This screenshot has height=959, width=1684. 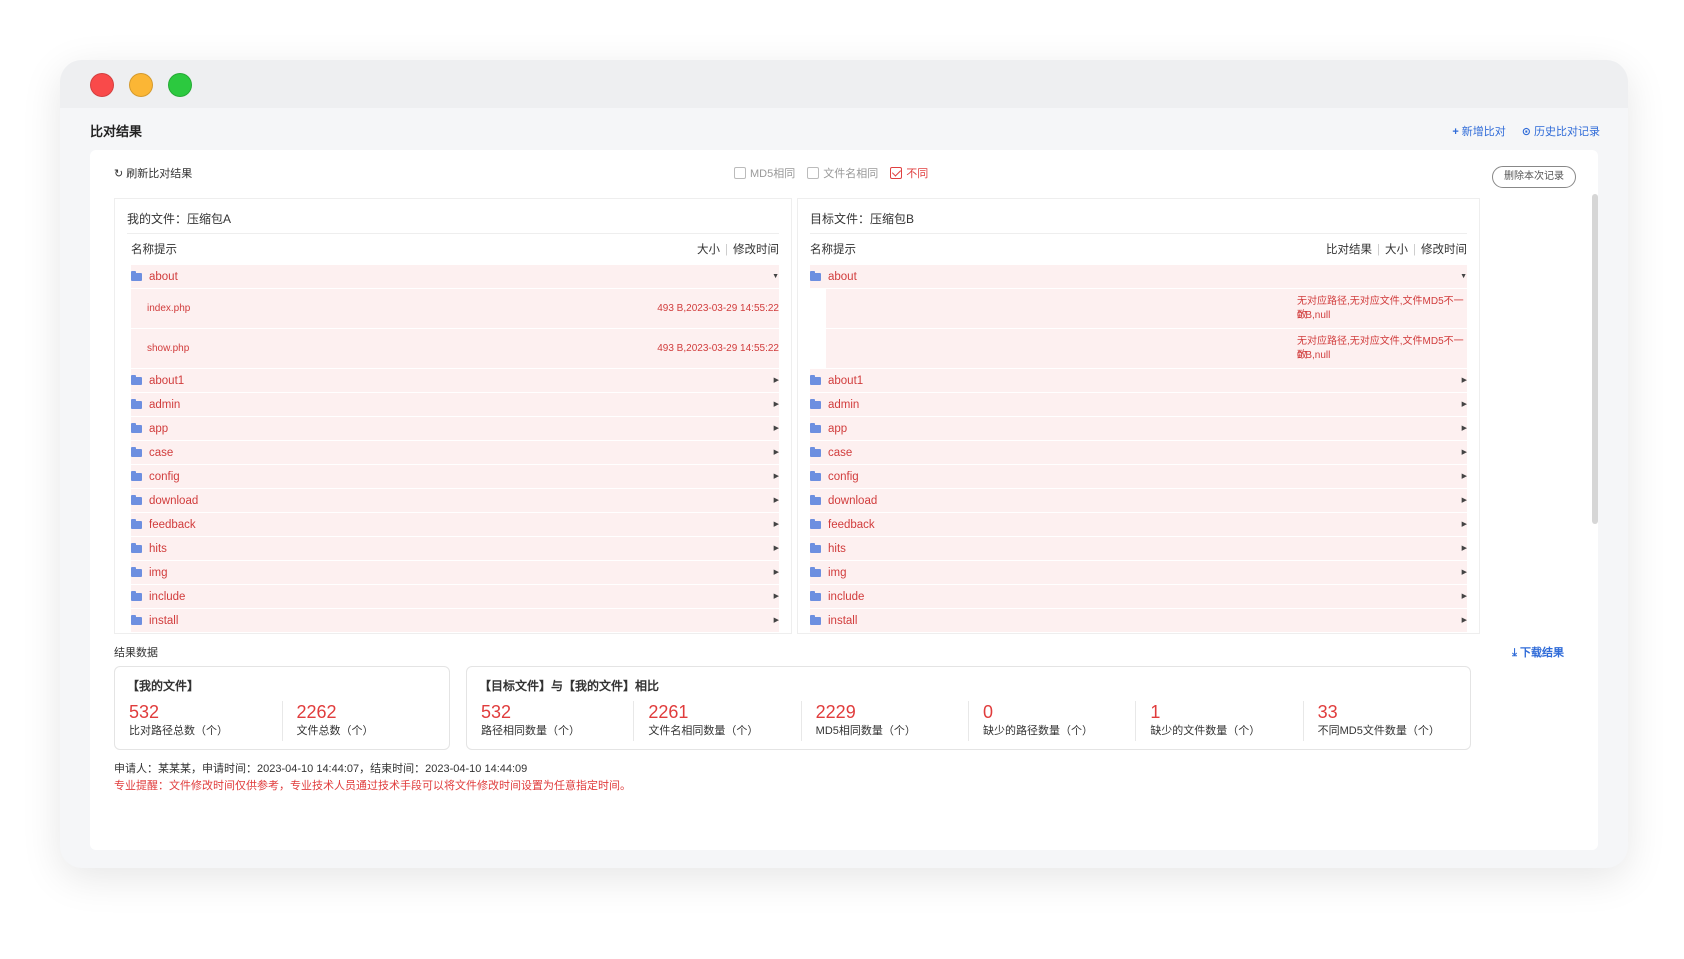 I want to click on folder-name: download, so click(x=853, y=501).